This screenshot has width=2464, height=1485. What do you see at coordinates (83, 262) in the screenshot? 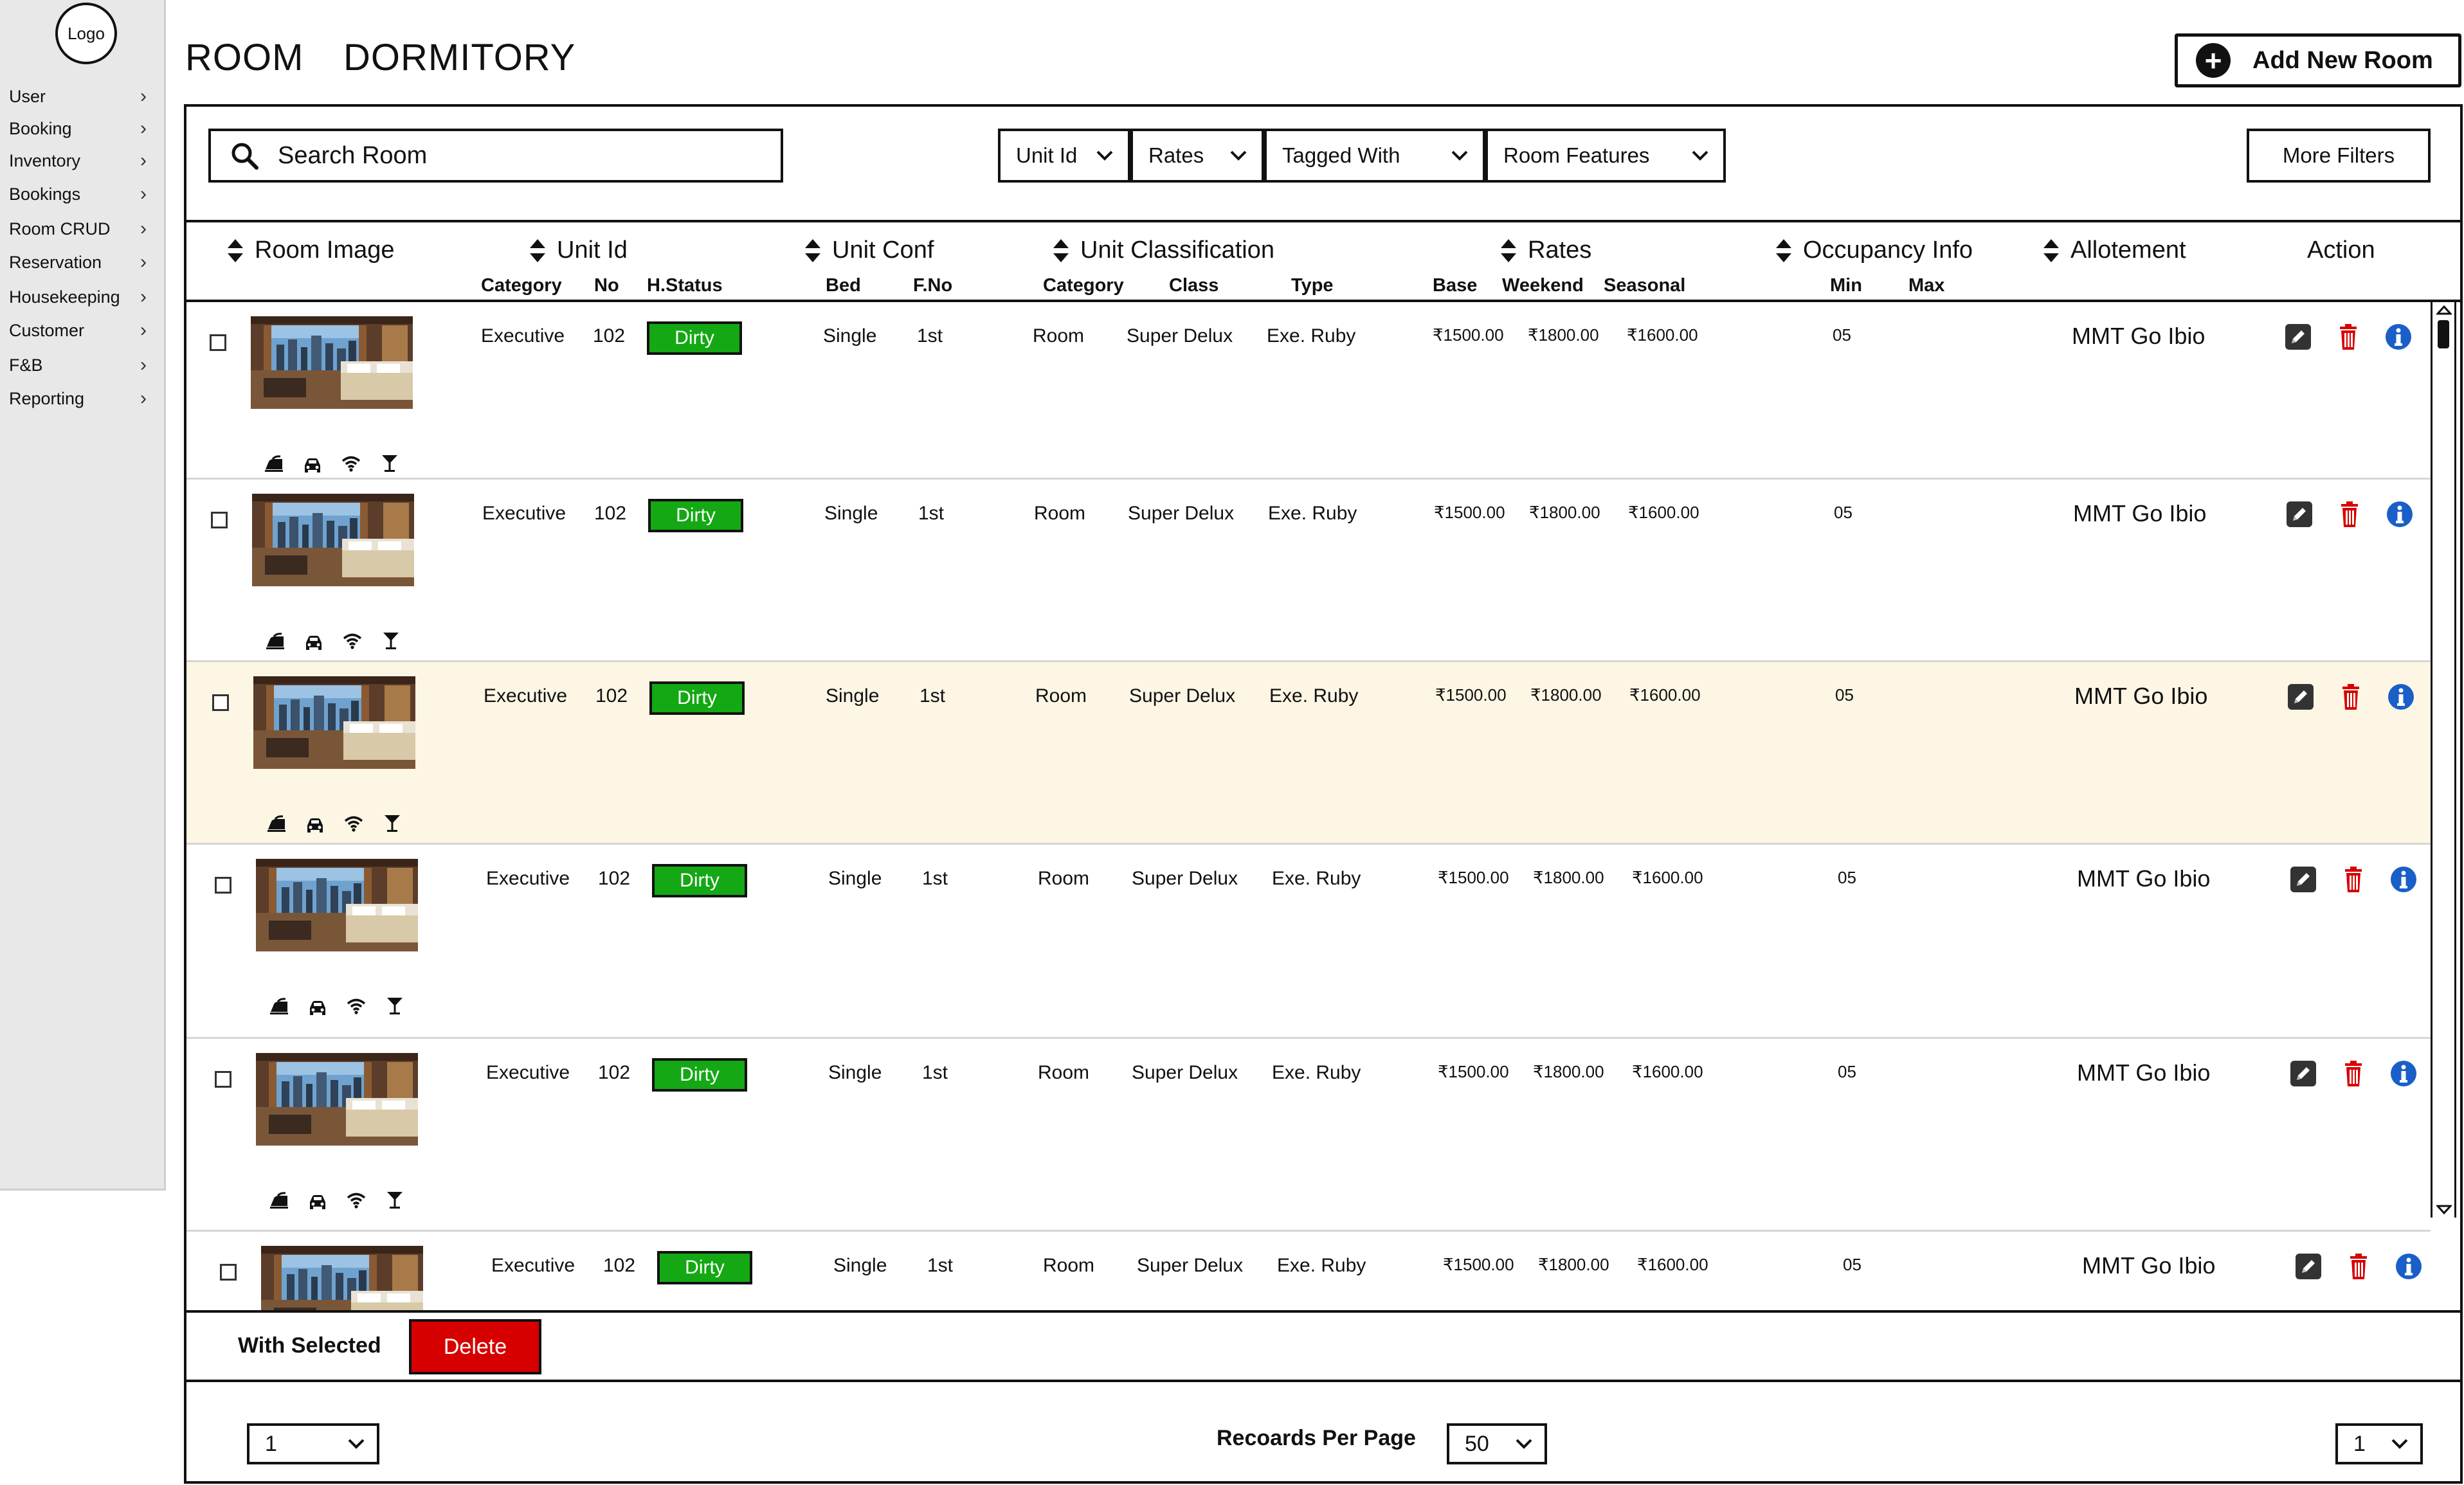
I see `sidebar-item-reservation: Reservation ›` at bounding box center [83, 262].